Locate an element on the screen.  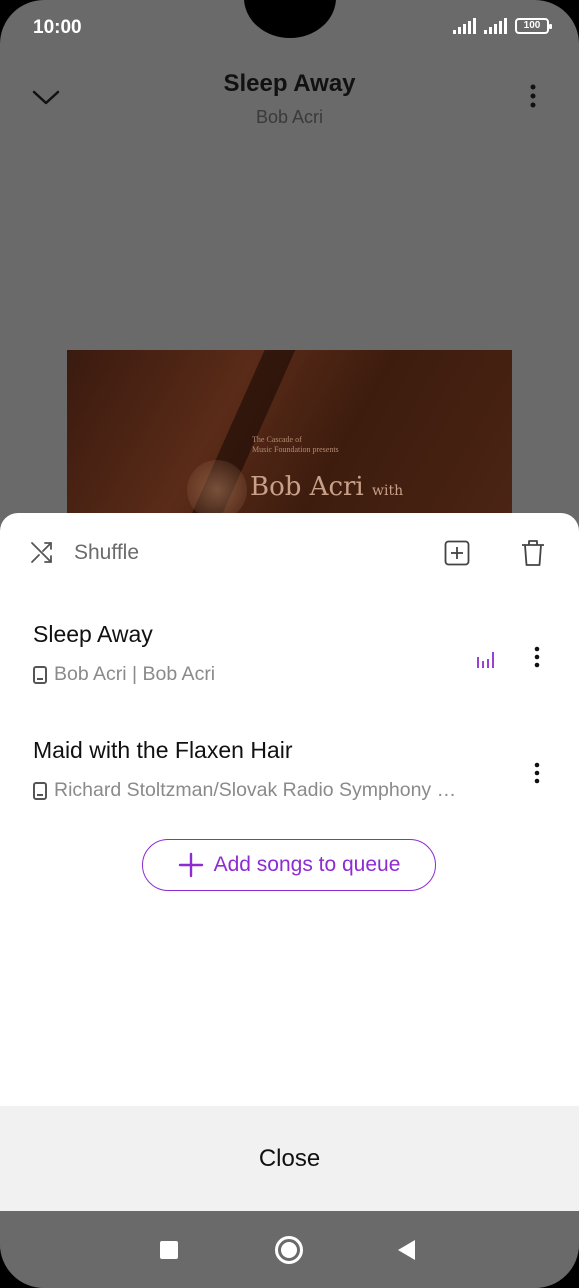
battery-icon: 100 is located at coordinates (533, 26).